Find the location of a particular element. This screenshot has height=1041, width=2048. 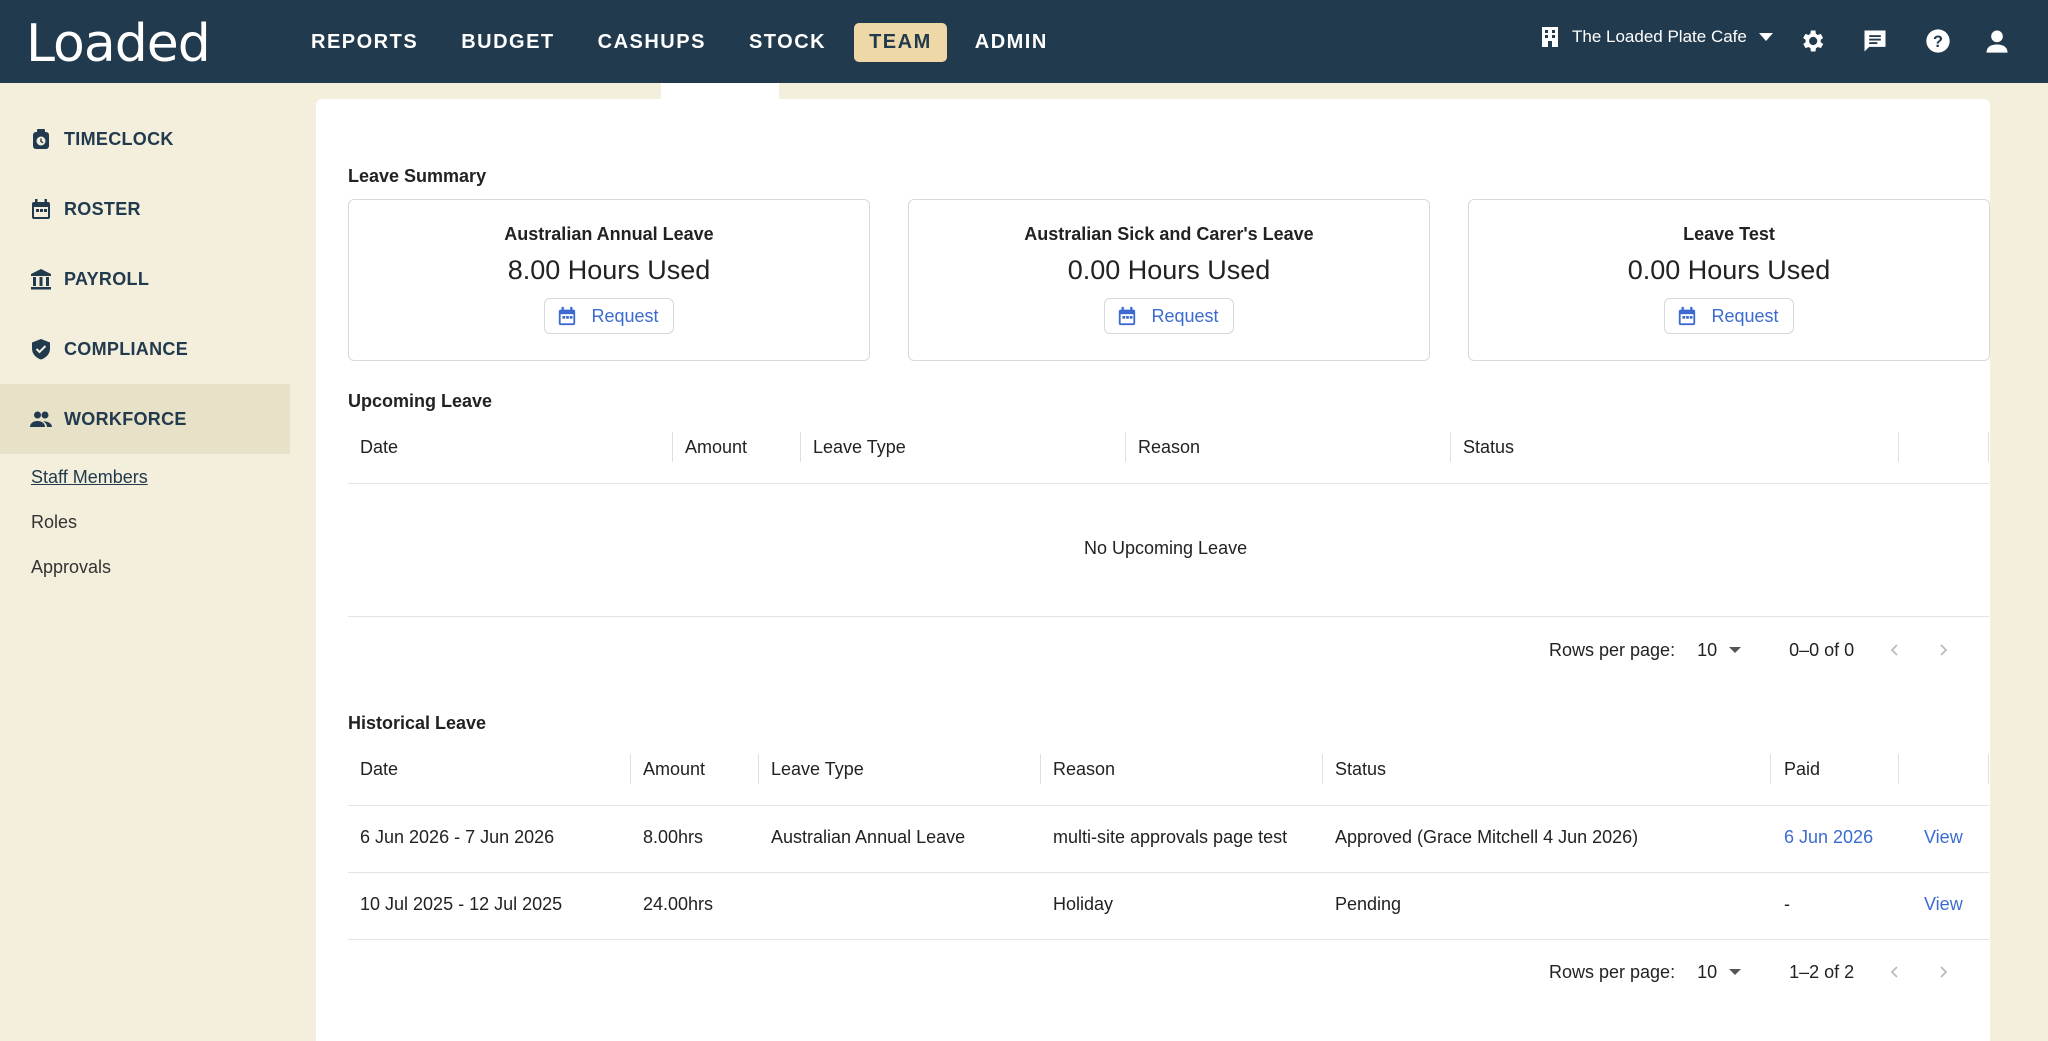

upcoming-table-header: Date Amount Leave Type Reason Status is located at coordinates (1168, 452).